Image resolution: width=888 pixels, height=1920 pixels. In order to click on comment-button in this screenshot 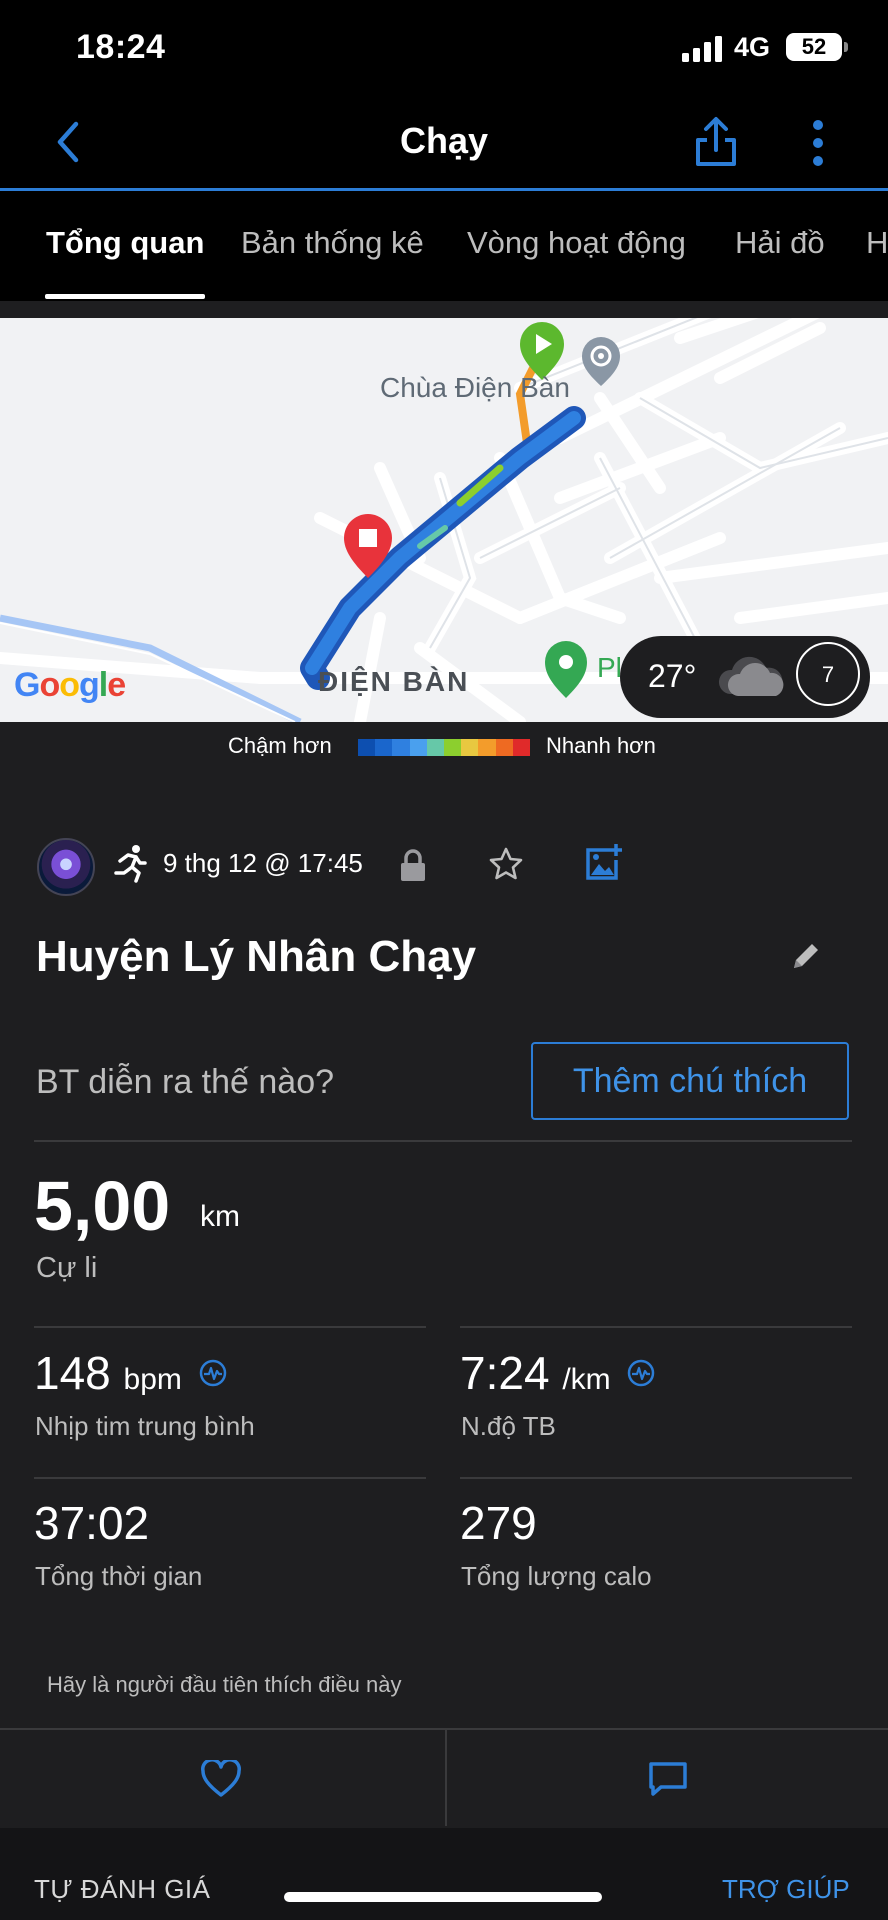, I will do `click(666, 1778)`.